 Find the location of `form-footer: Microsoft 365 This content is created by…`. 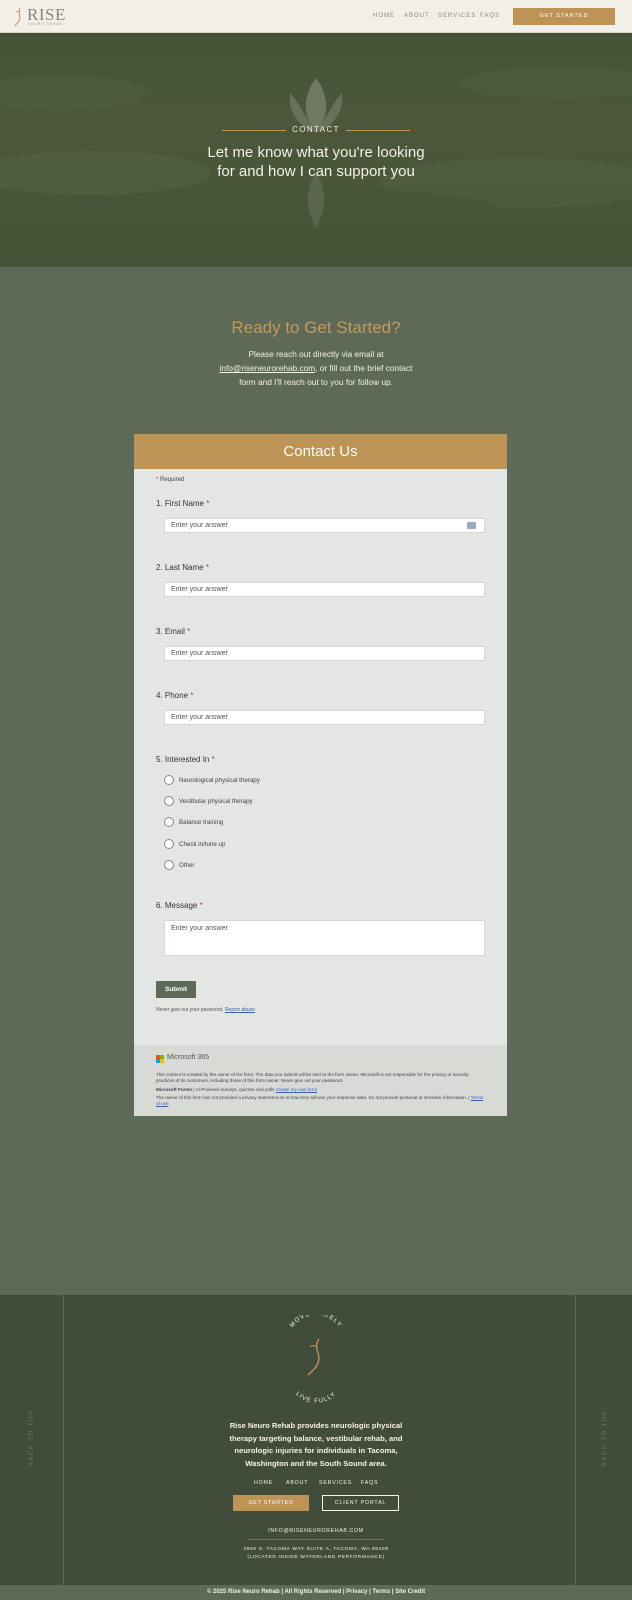

form-footer: Microsoft 365 This content is created by… is located at coordinates (320, 1080).